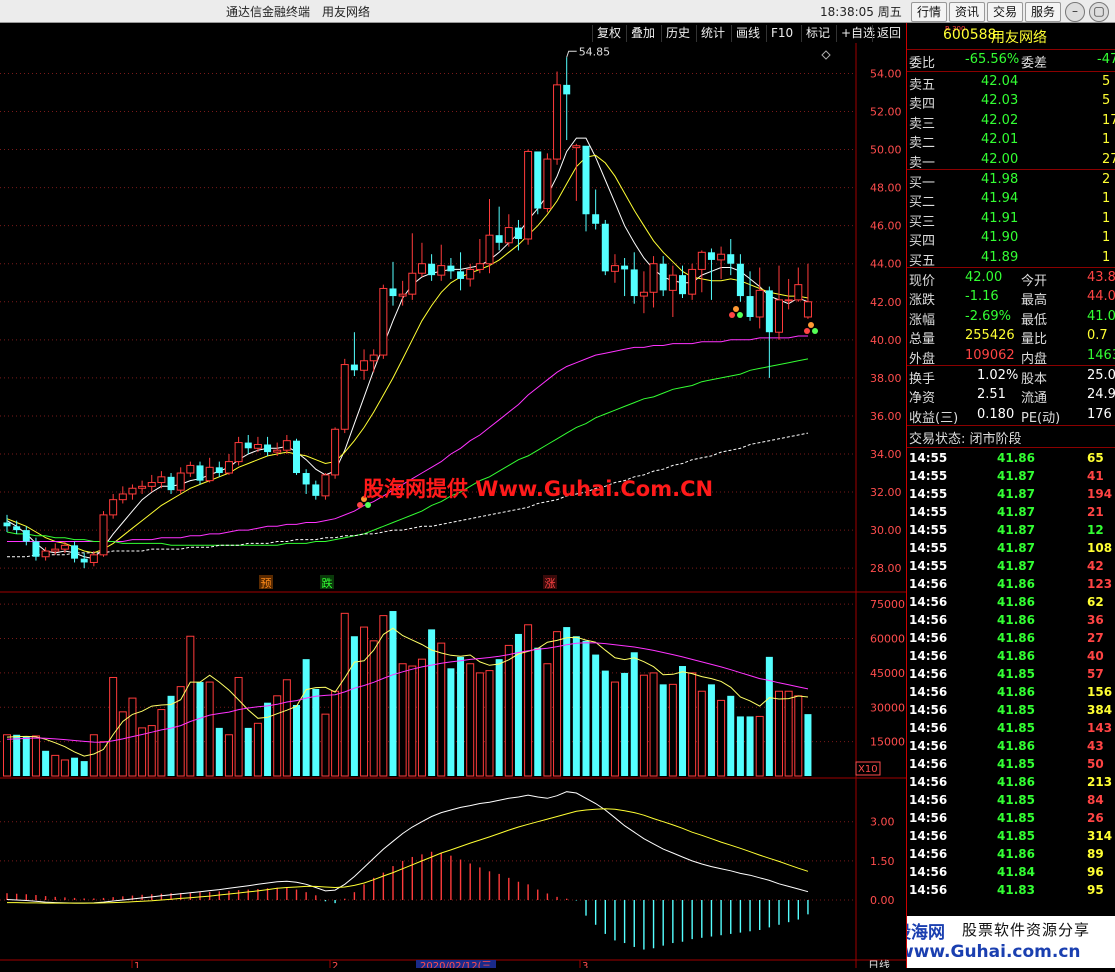 The width and height of the screenshot is (1115, 972). Describe the element at coordinates (882, 900) in the screenshot. I see `macd-tick-label: 0.00` at that location.